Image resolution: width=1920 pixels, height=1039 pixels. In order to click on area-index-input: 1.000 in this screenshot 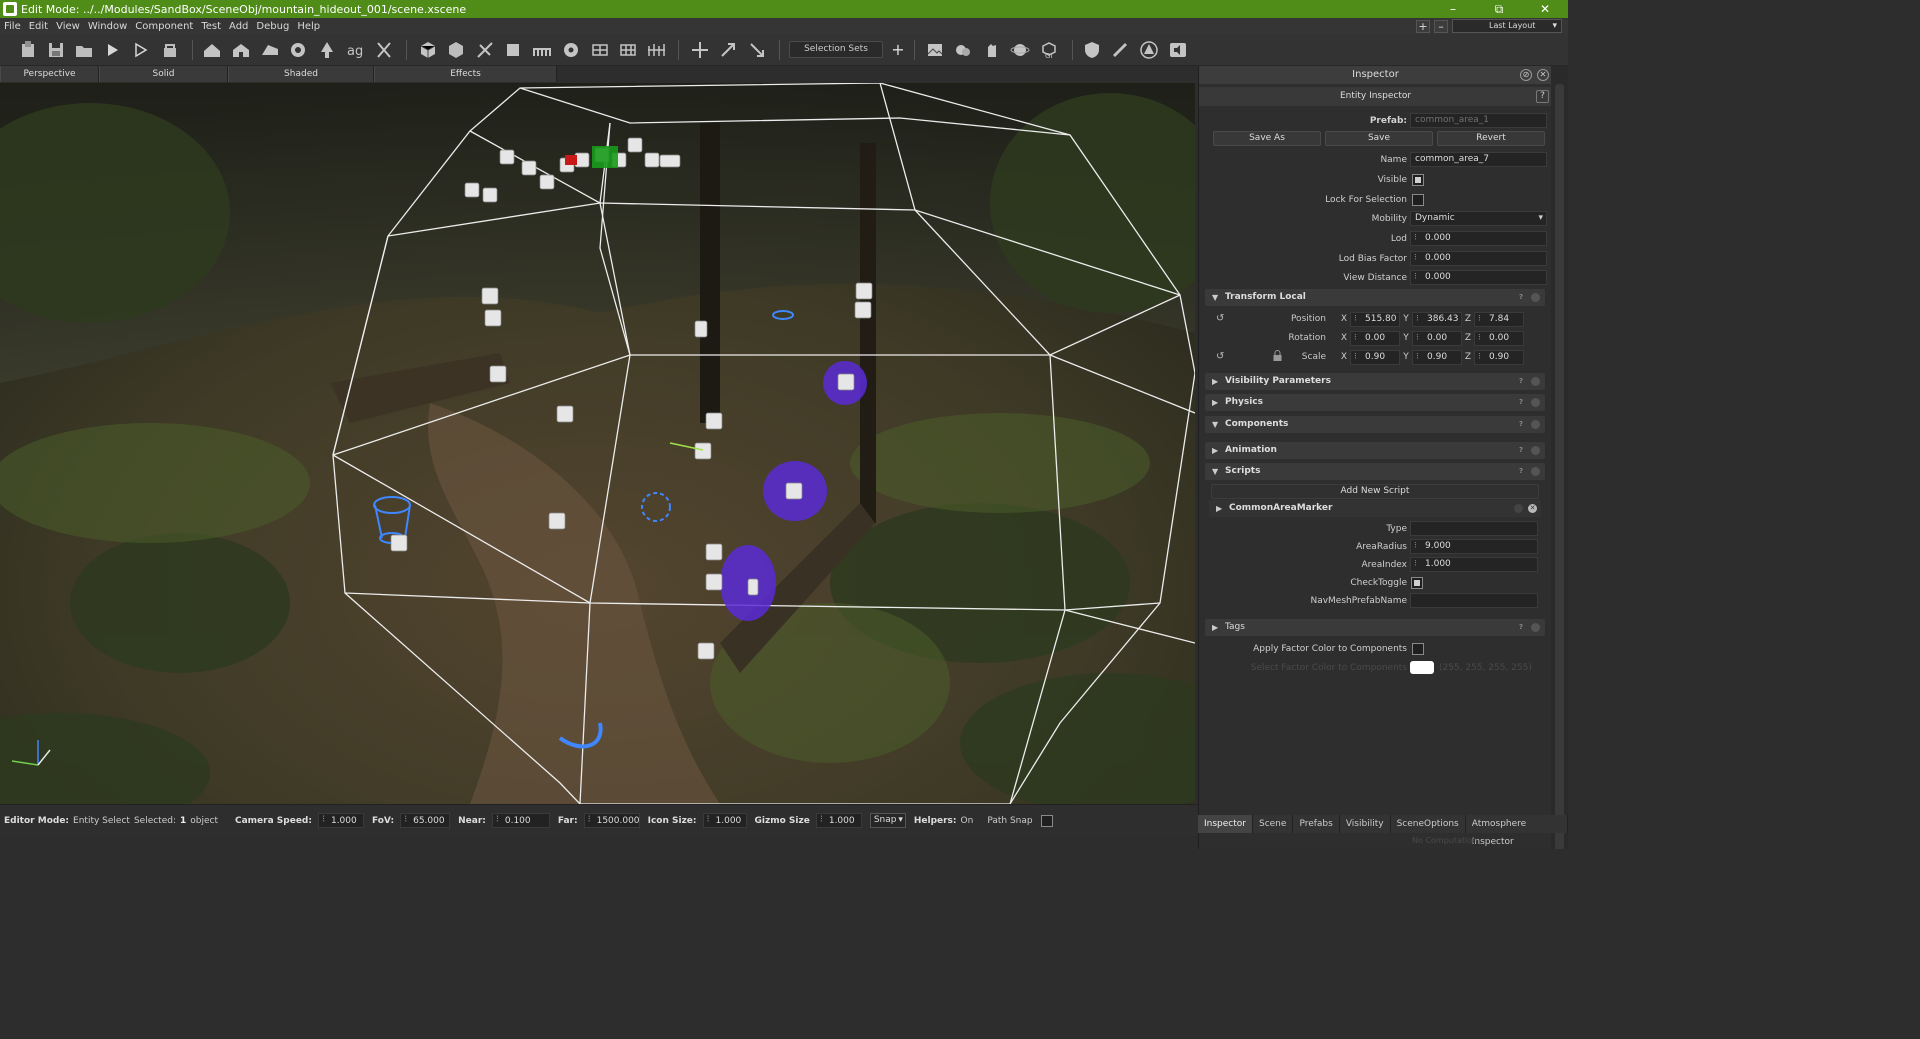, I will do `click(1474, 564)`.